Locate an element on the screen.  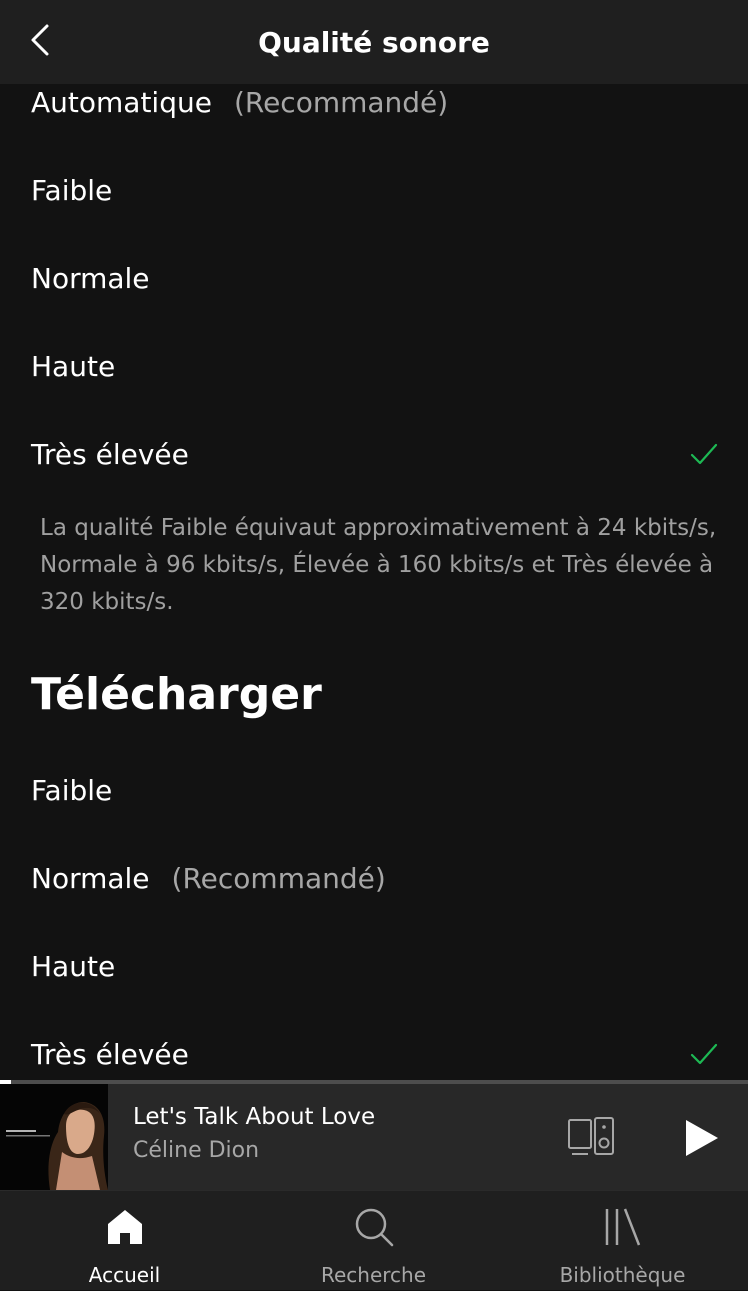
album-art is located at coordinates (54, 1137).